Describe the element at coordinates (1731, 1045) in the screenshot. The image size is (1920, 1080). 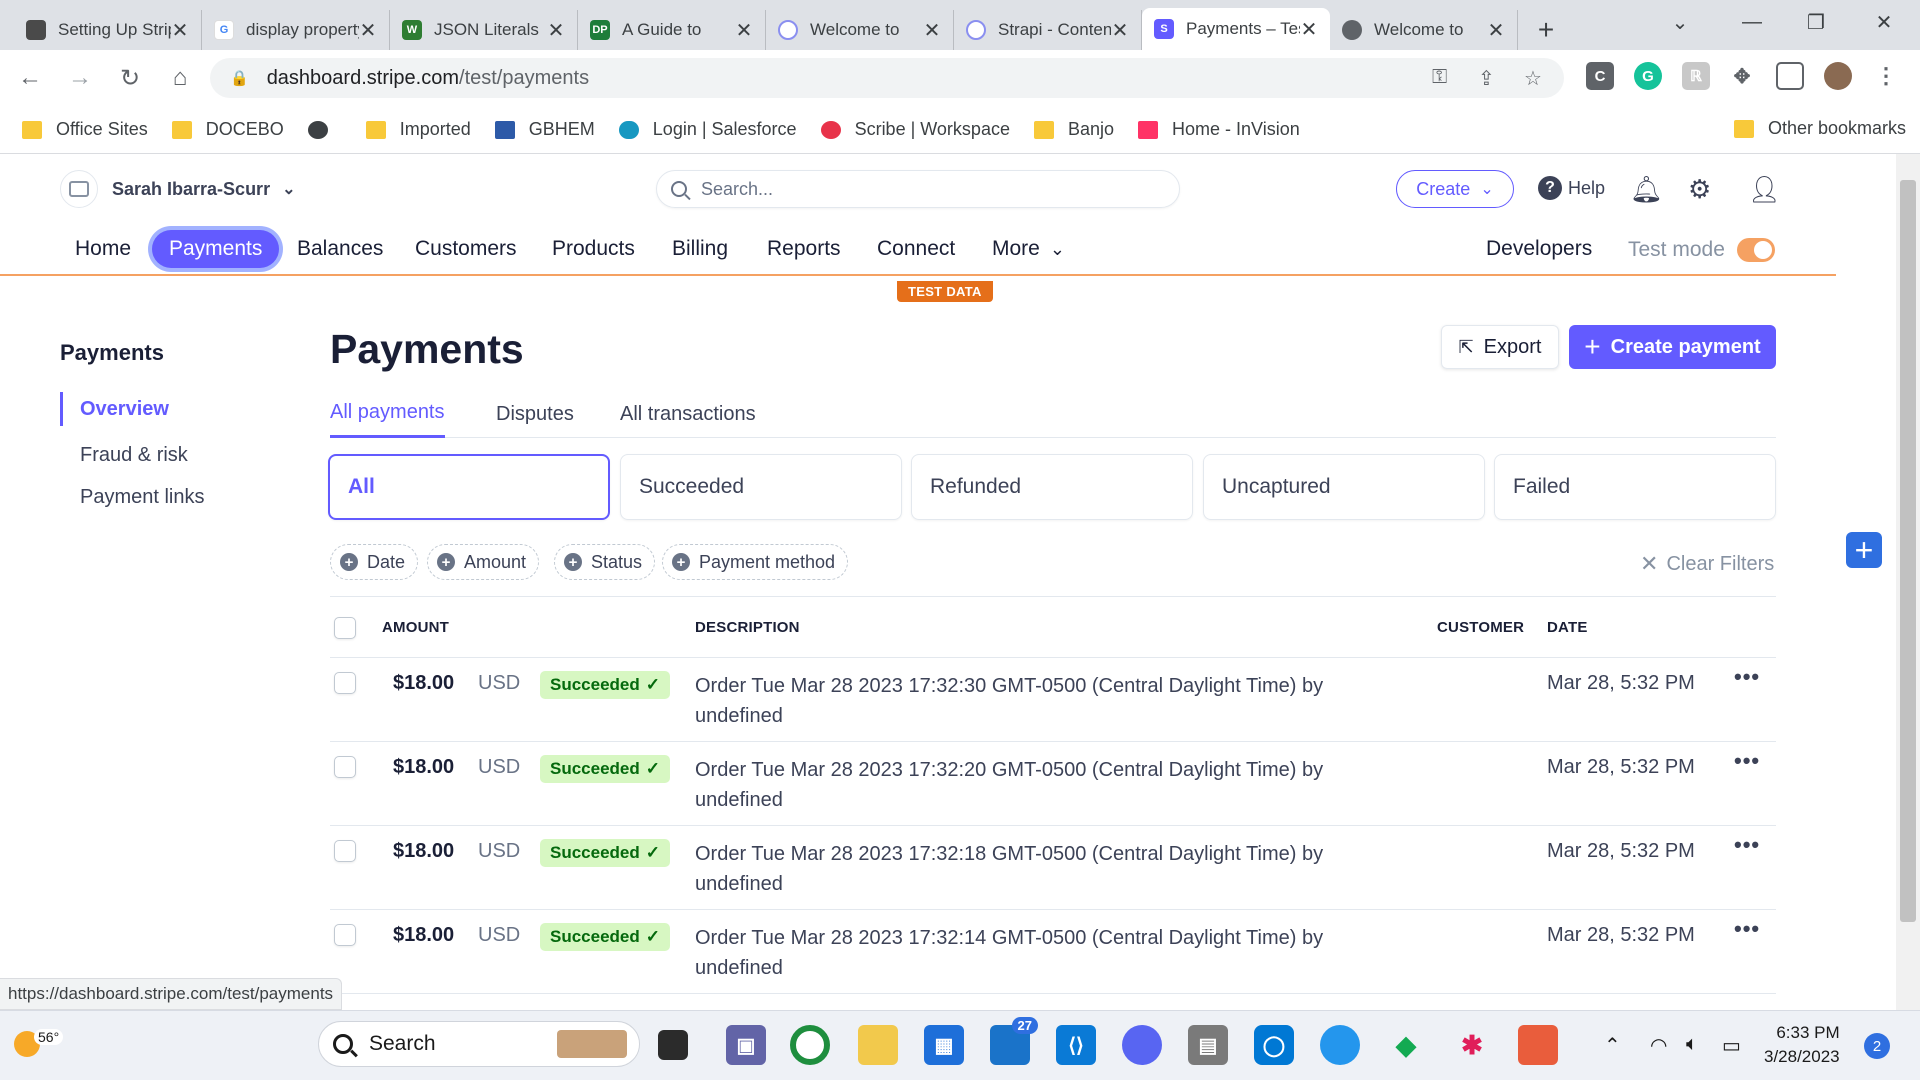
I see `battery-icon: ▭` at that location.